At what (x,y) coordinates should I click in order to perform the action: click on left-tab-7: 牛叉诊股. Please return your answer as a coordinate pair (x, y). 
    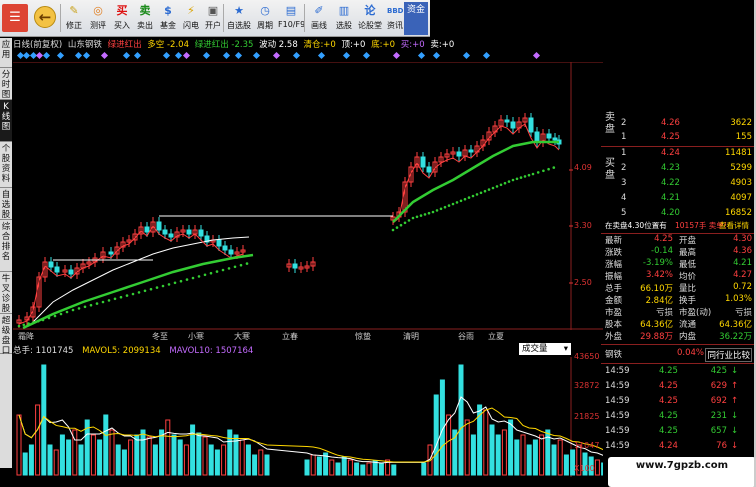
    Looking at the image, I should click on (6, 293).